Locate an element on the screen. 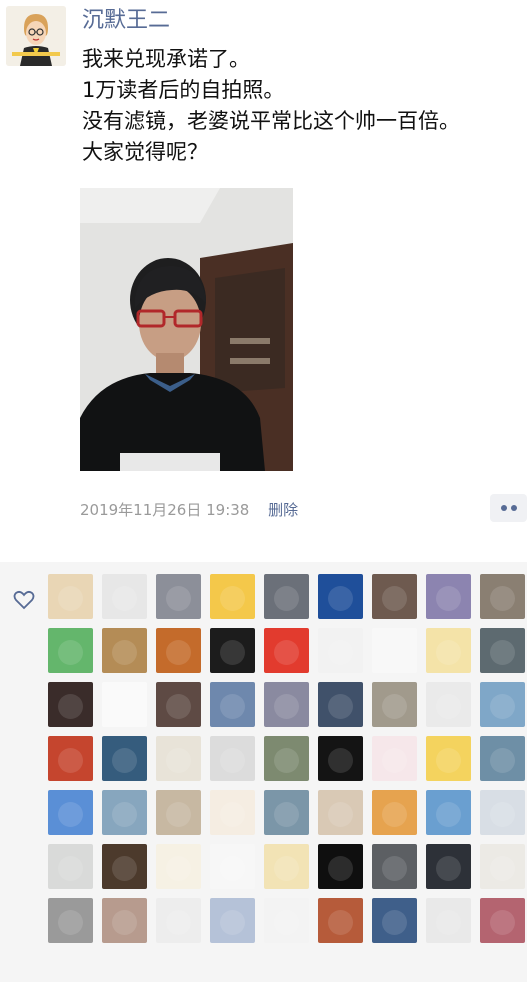 The width and height of the screenshot is (527, 982). author-name: 沉默王二 is located at coordinates (126, 21).